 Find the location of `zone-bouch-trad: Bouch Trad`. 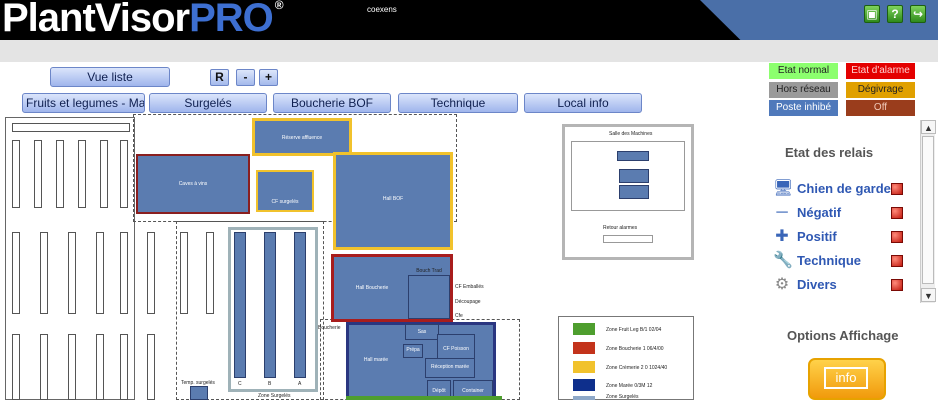

zone-bouch-trad: Bouch Trad is located at coordinates (429, 293).